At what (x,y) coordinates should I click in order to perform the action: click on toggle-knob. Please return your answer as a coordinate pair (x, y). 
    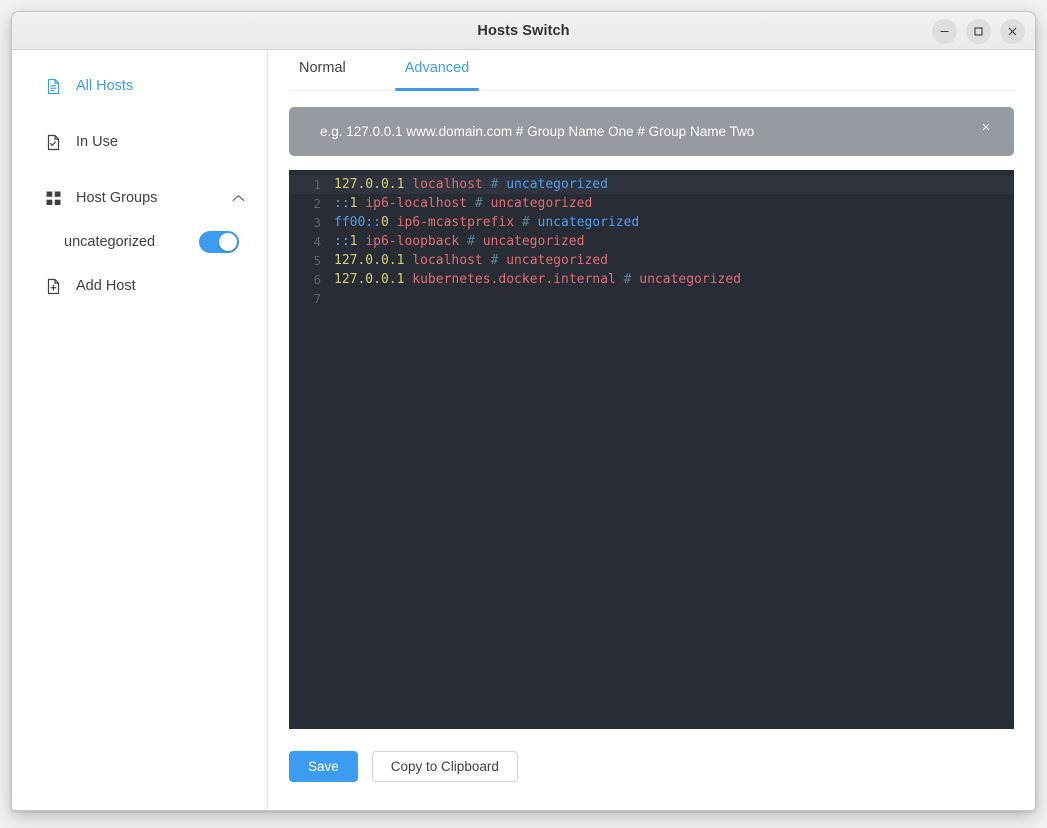
    Looking at the image, I should click on (228, 242).